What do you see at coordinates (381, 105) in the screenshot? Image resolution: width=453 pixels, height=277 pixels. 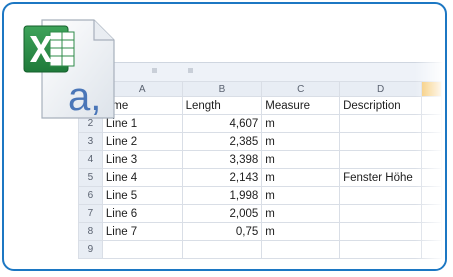 I see `cell-header-description: Description` at bounding box center [381, 105].